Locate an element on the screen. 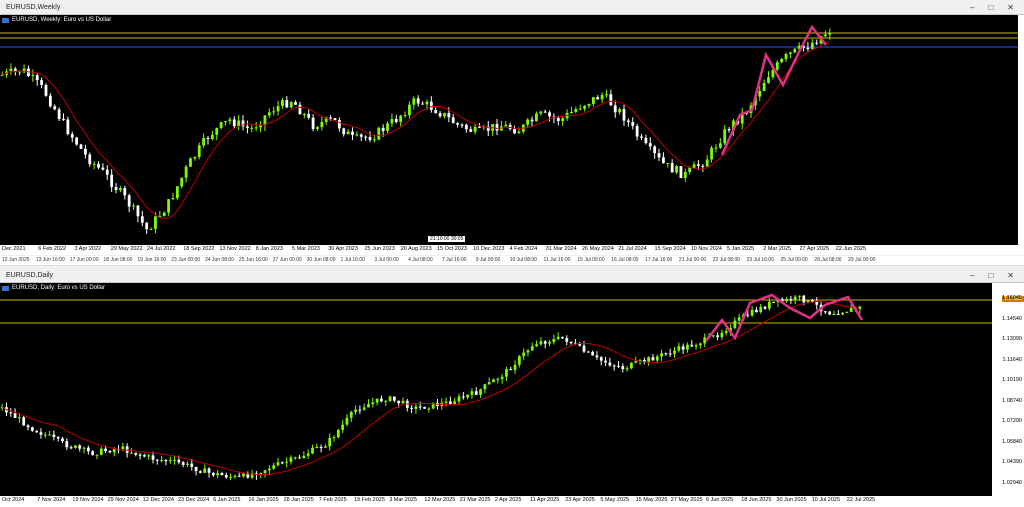 The height and width of the screenshot is (507, 1024). strip-tick-label: 17 Jul 16:00 is located at coordinates (659, 260).